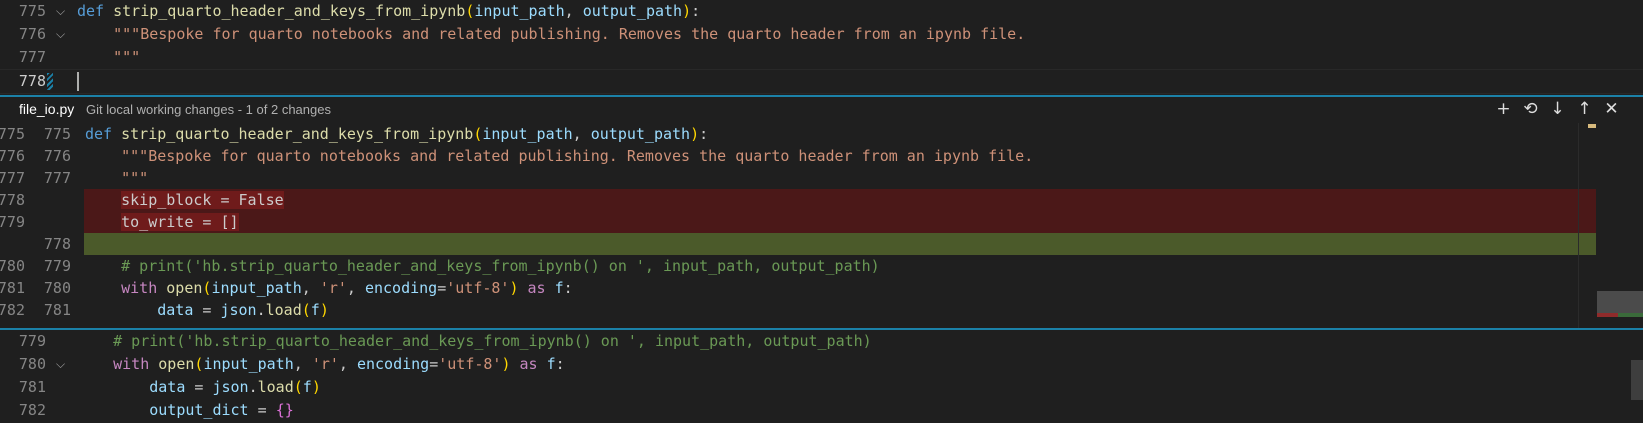 The height and width of the screenshot is (423, 1643). I want to click on previous-change-icon: ↑, so click(1584, 109).